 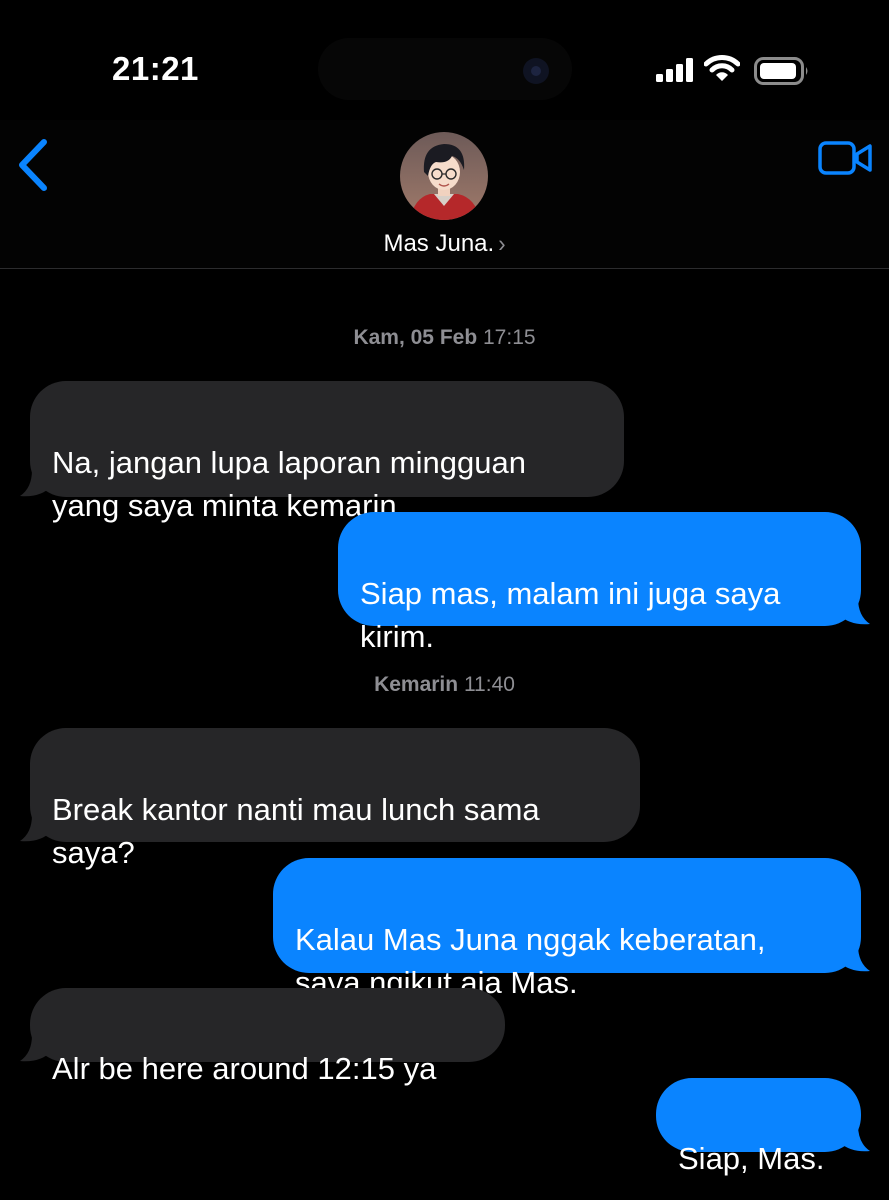 I want to click on cellular-signal-icon, so click(x=674, y=70).